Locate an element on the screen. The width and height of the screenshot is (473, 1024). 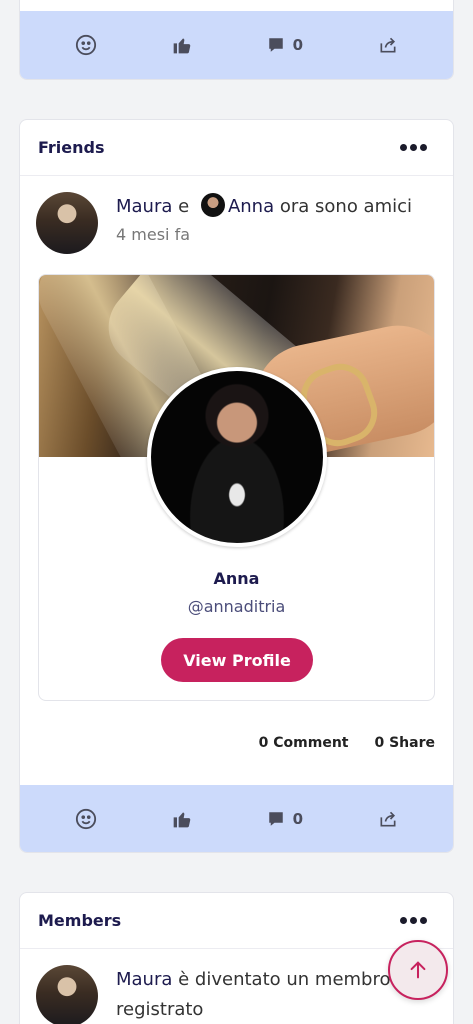
conjunction-text: e is located at coordinates (184, 206).